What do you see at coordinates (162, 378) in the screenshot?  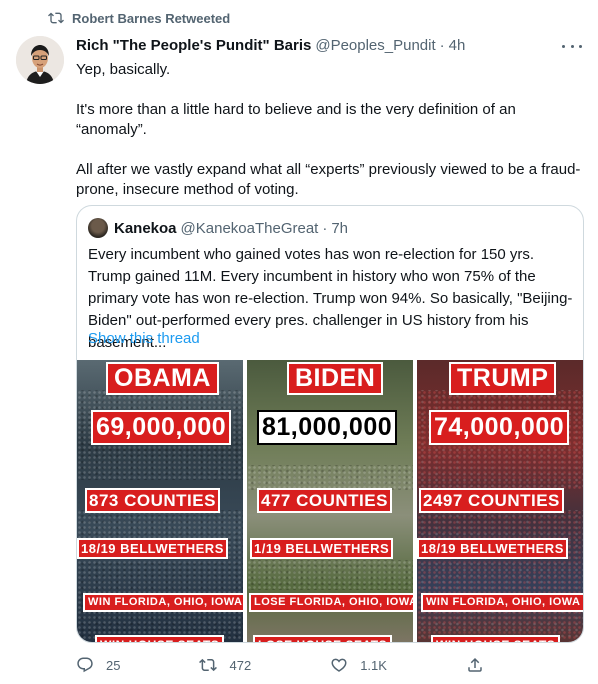 I see `candidate-name-label: OBAMA` at bounding box center [162, 378].